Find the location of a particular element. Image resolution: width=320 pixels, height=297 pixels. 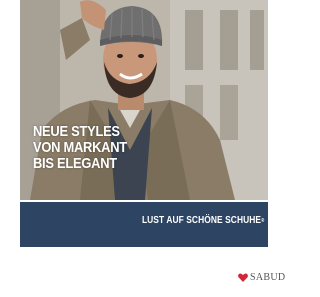

headline: NEUE STYLES VON MARKANT BIS ELEGANT is located at coordinates (119, 148).